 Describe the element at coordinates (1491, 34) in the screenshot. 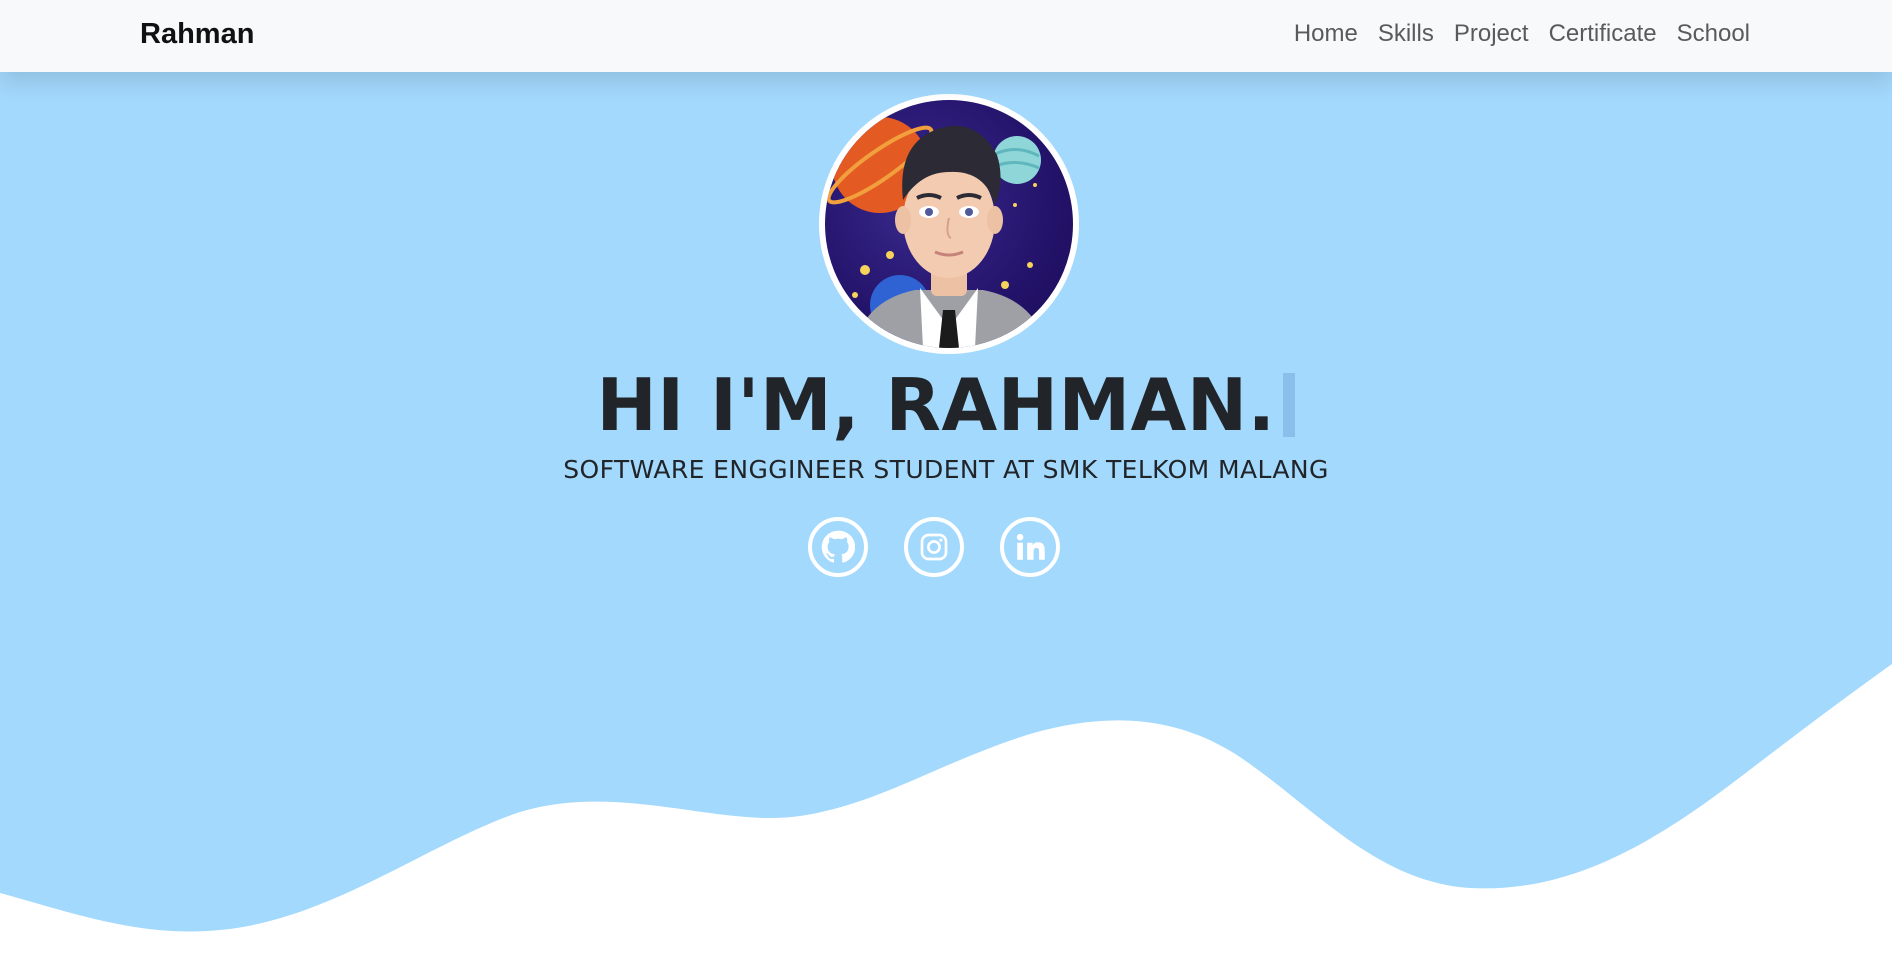

I see `nav-link-project: Project` at that location.